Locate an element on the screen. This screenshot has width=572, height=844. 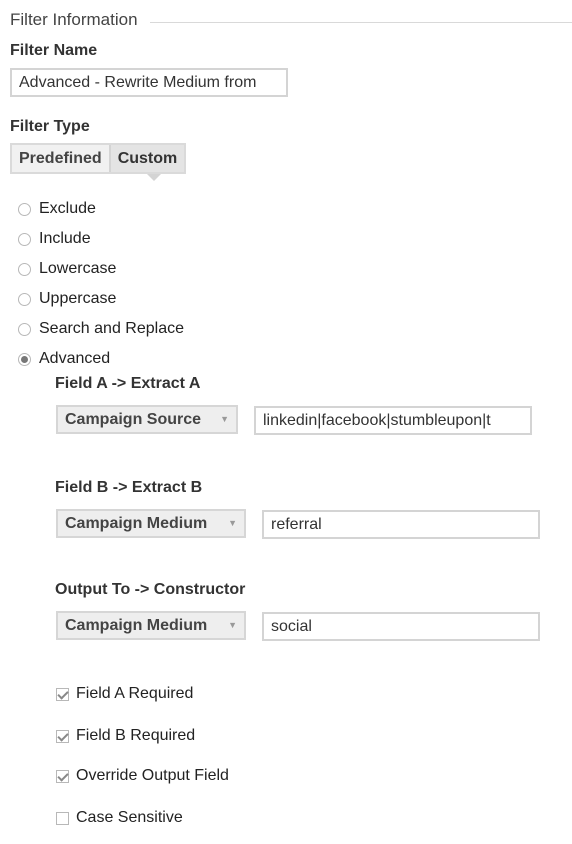
checkbox-label: Field A Required is located at coordinates (135, 693).